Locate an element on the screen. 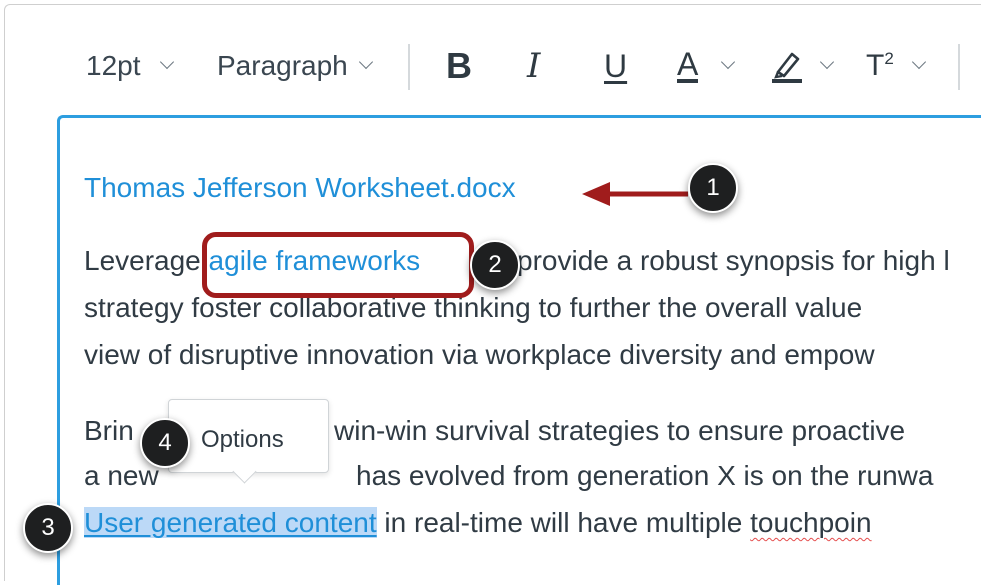  underline-button: U is located at coordinates (619, 66).